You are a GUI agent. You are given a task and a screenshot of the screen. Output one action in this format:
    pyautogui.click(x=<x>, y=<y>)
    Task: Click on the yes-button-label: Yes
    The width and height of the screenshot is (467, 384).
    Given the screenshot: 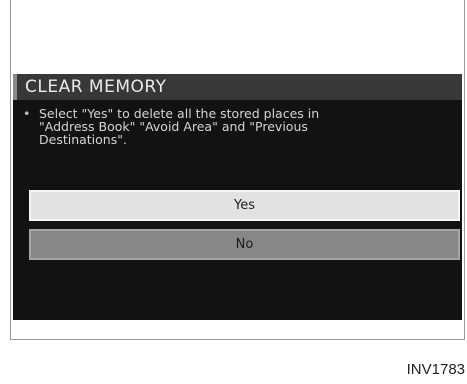 What is the action you would take?
    pyautogui.click(x=244, y=205)
    